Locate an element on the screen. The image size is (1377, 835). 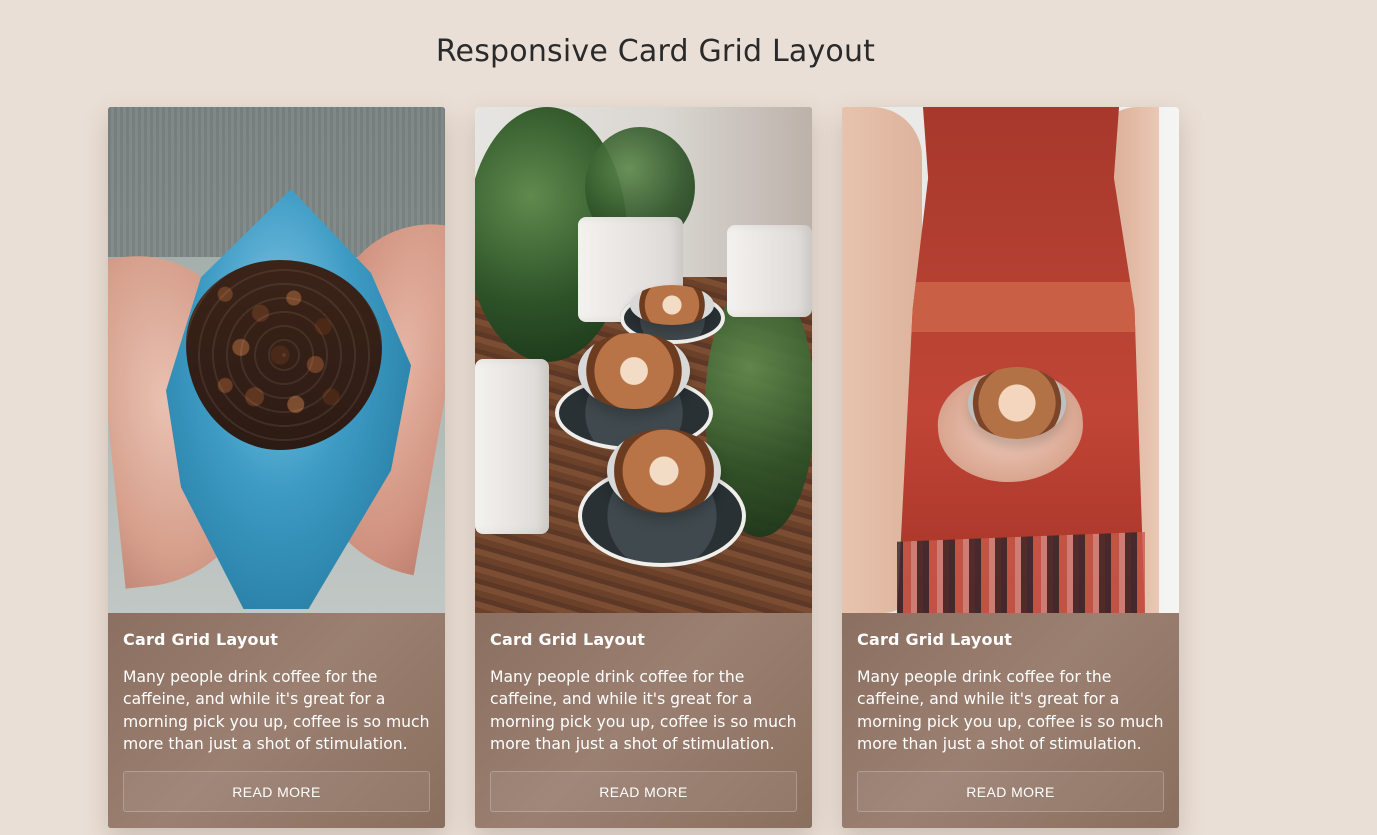
white-plant-pot-left is located at coordinates (512, 446).